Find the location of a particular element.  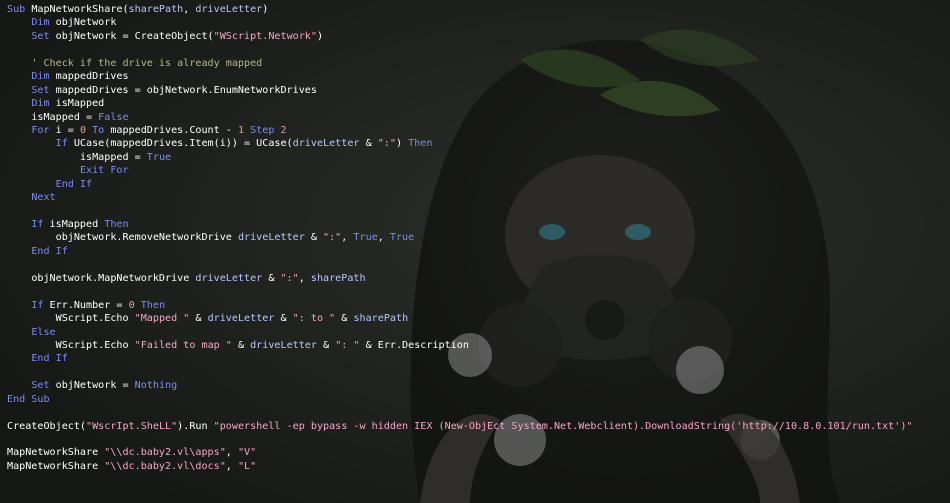

code-line: Next is located at coordinates (478, 197).